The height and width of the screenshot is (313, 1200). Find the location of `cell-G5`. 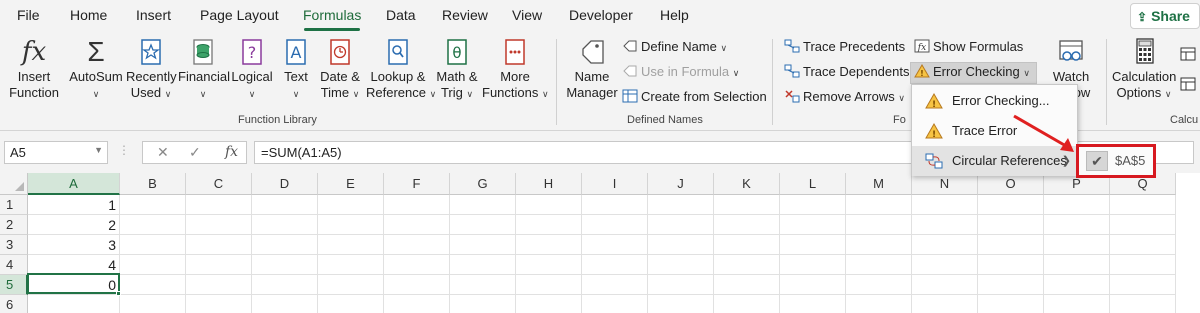

cell-G5 is located at coordinates (483, 285).